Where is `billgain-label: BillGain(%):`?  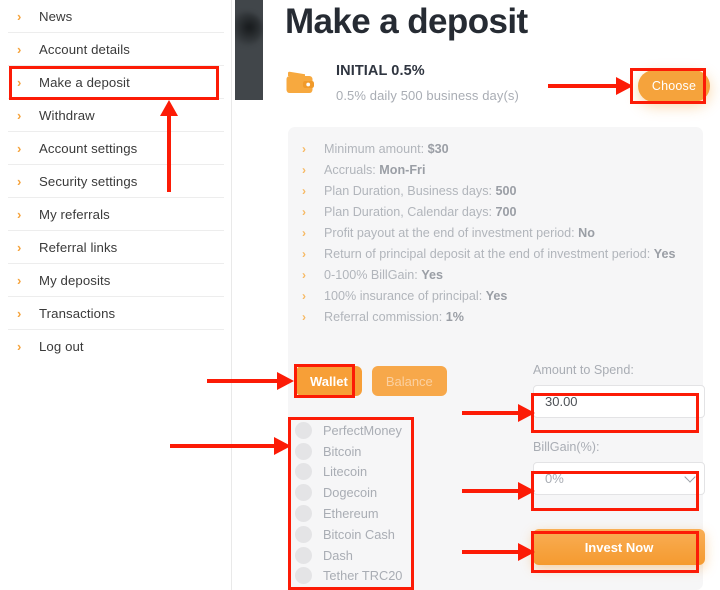
billgain-label: BillGain(%): is located at coordinates (566, 447).